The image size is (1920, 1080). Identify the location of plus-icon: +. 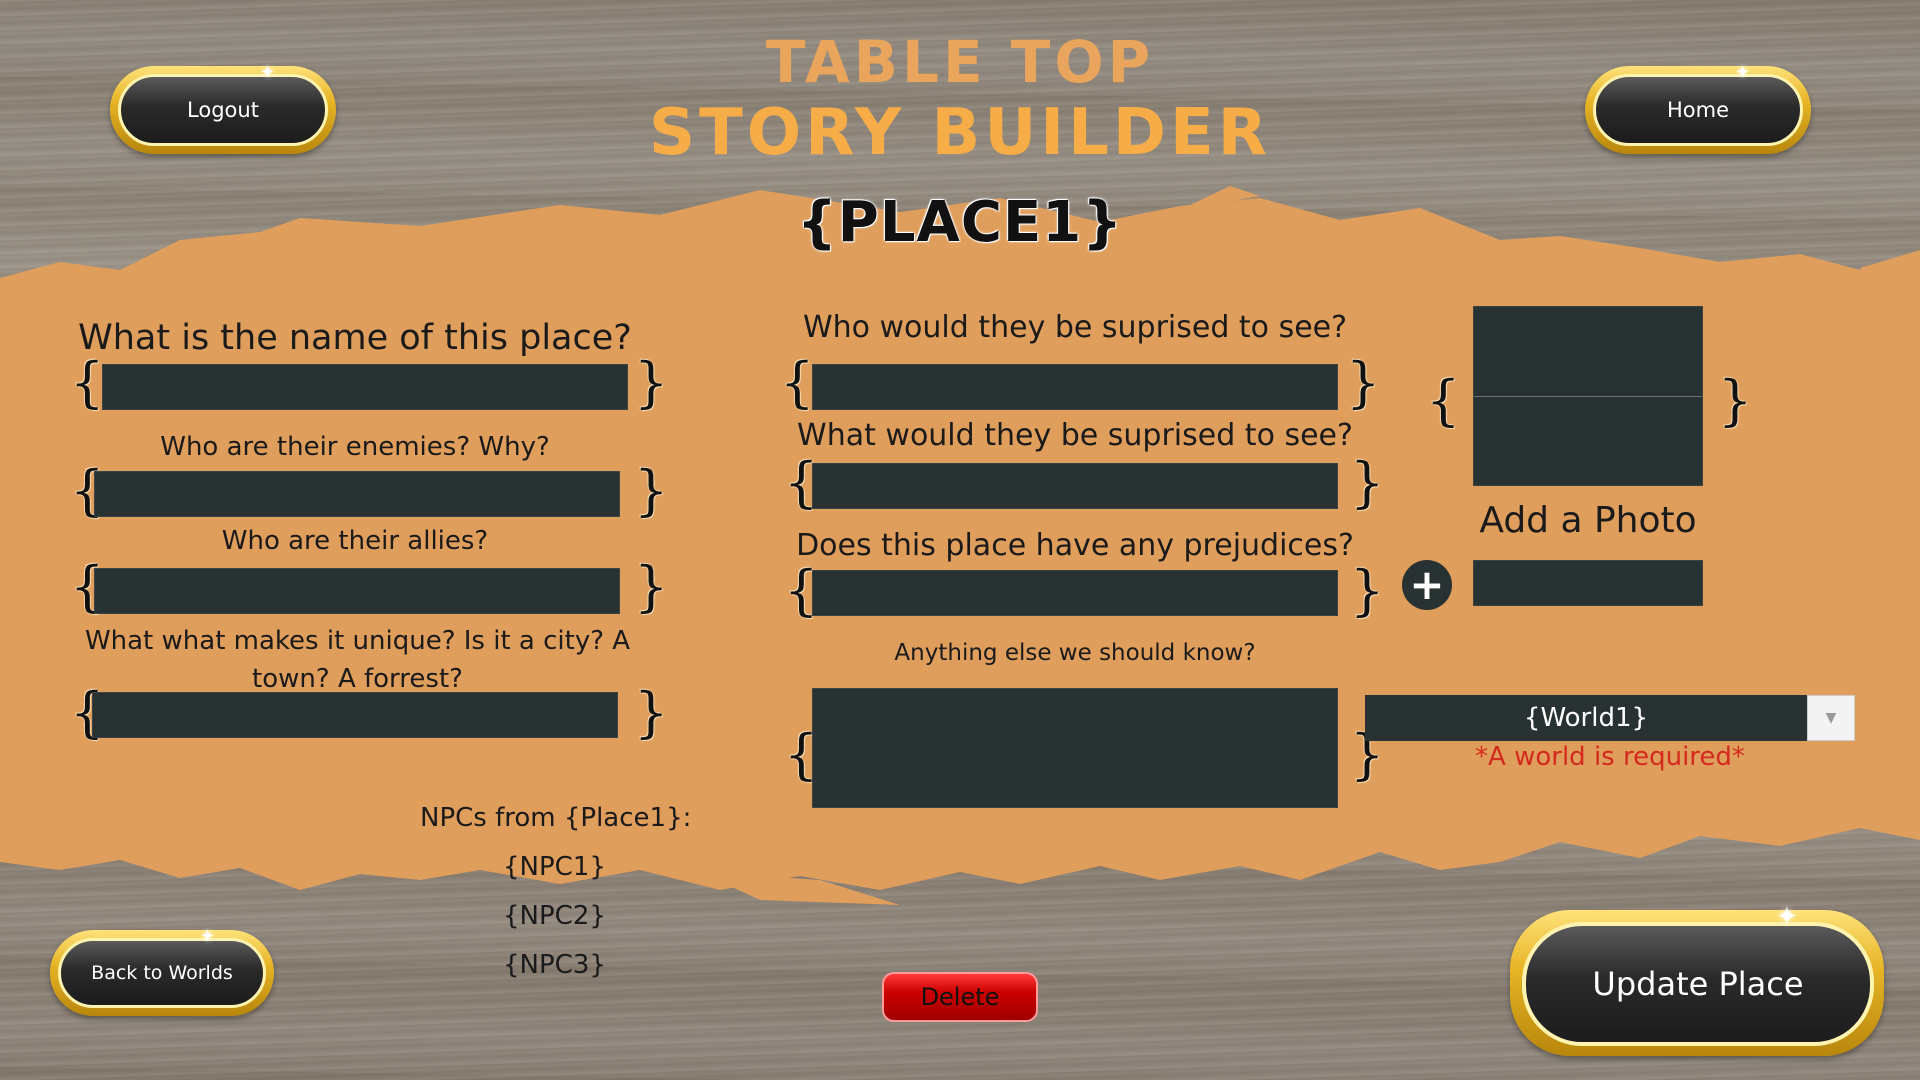
(1427, 585).